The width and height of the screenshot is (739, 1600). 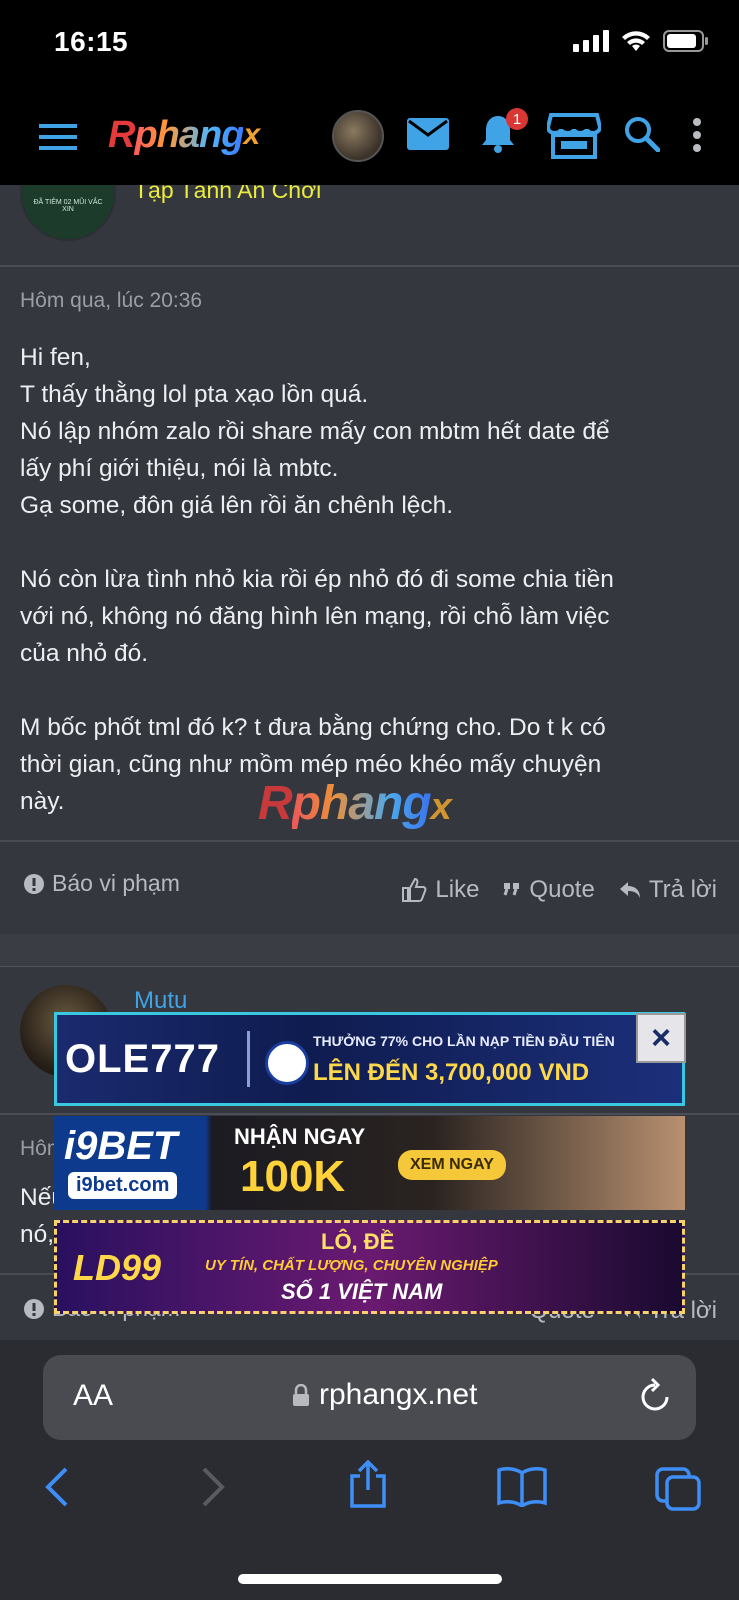 I want to click on mail-icon, so click(x=428, y=134).